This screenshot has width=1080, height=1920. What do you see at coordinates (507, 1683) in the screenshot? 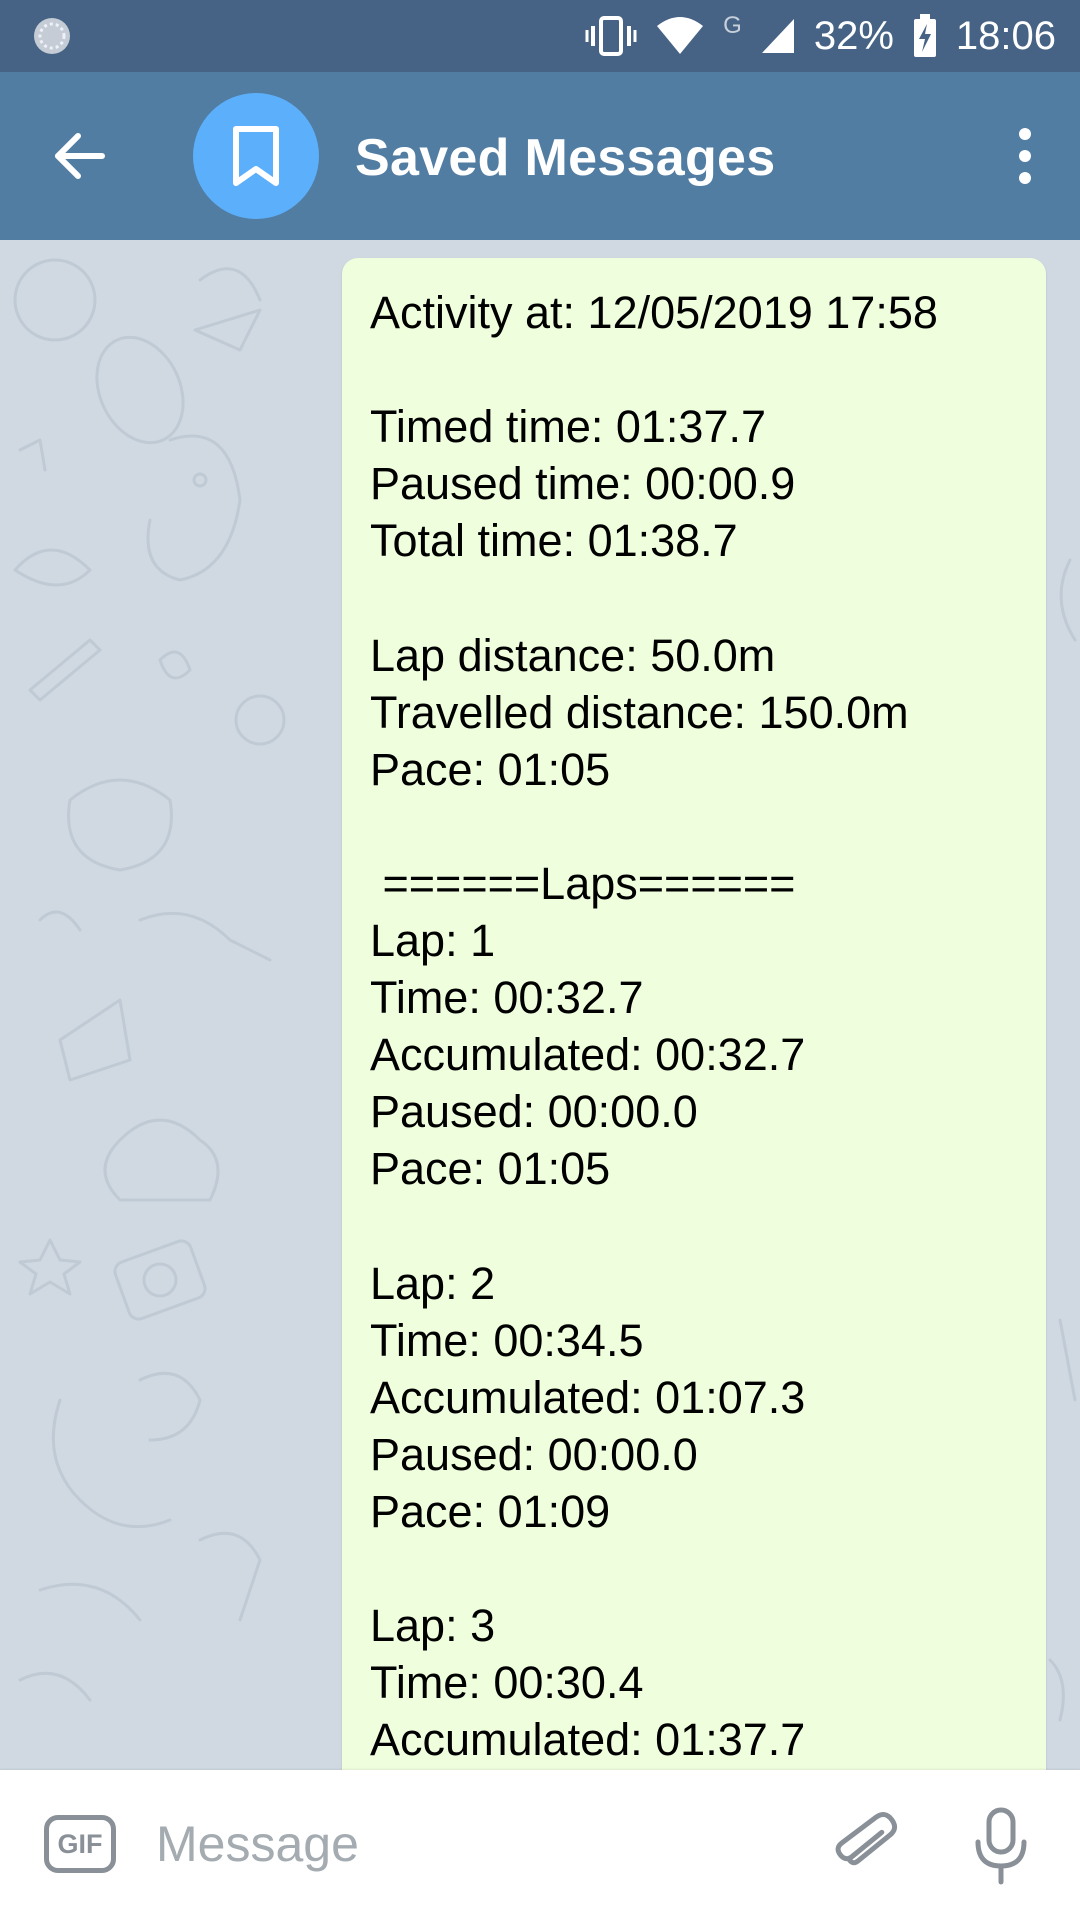
I see `message-line: Time: 00:30.4` at bounding box center [507, 1683].